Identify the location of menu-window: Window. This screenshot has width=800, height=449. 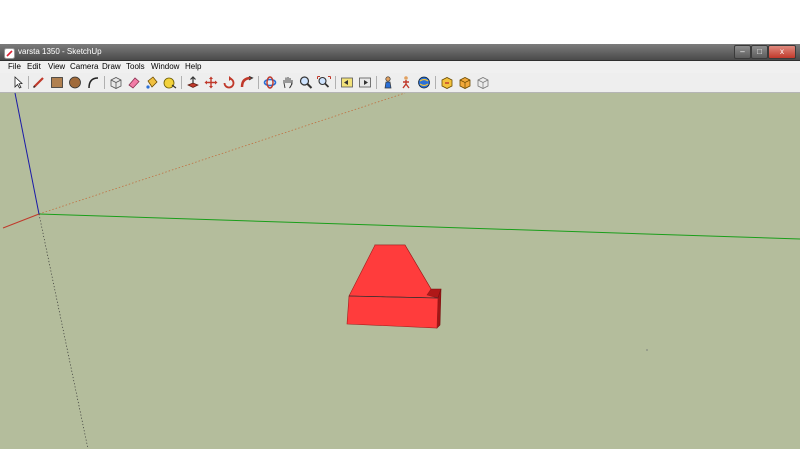
(165, 67).